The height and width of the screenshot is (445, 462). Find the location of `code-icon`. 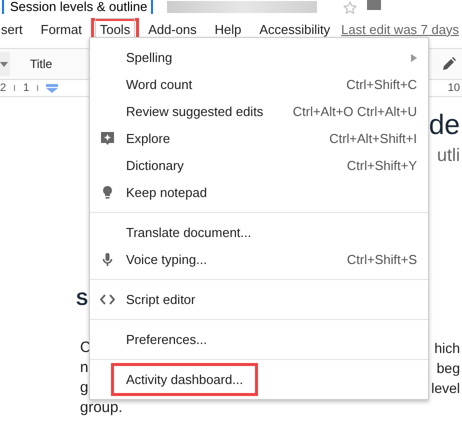

code-icon is located at coordinates (107, 299).